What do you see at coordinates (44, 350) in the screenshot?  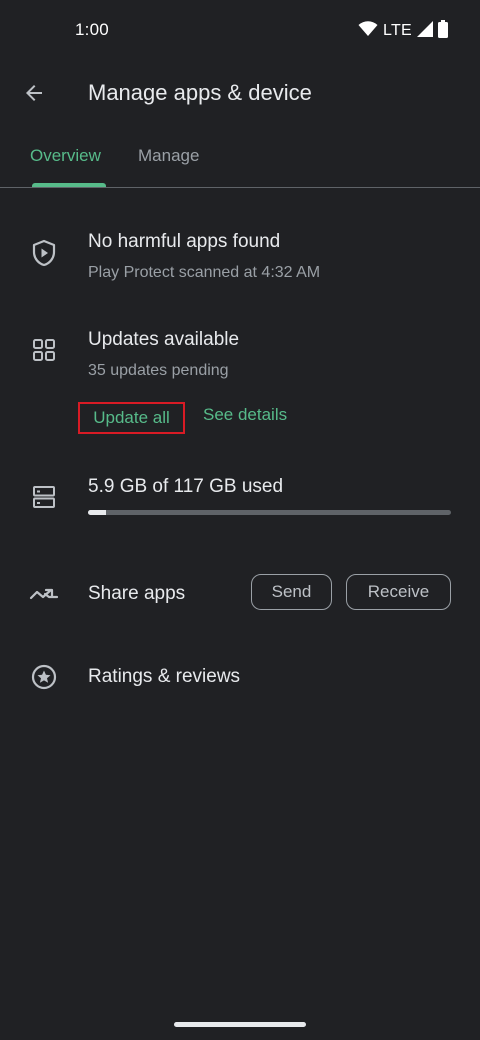 I see `apps-grid-icon` at bounding box center [44, 350].